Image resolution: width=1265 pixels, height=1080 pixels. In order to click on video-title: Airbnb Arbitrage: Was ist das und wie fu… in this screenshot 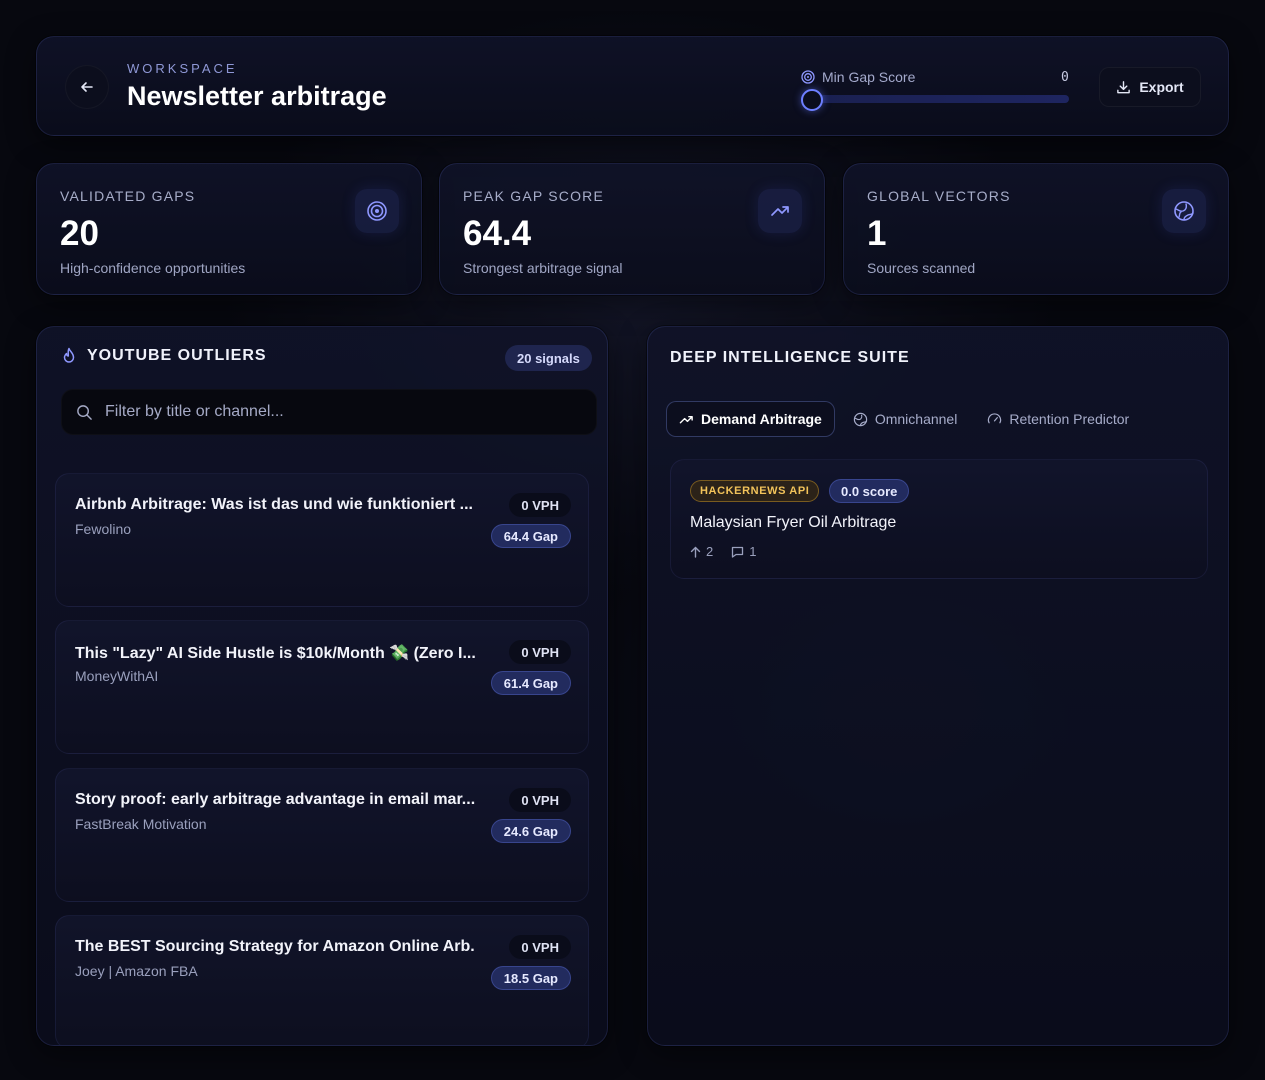, I will do `click(274, 504)`.